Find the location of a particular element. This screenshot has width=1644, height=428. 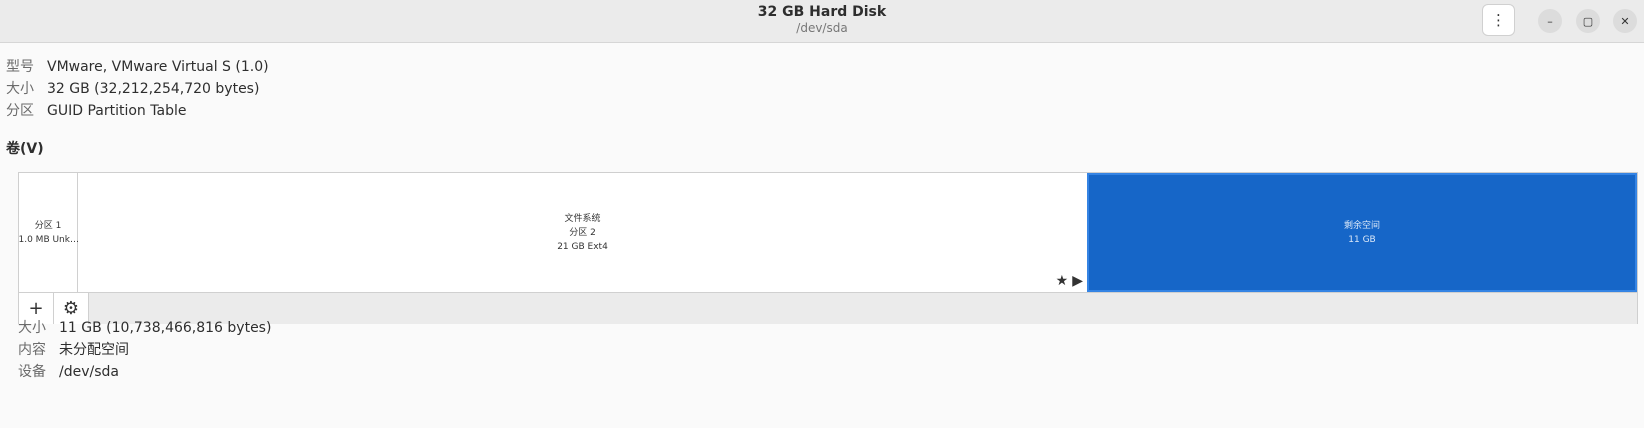

segment-3-name: 剩余空间 is located at coordinates (1361, 225).